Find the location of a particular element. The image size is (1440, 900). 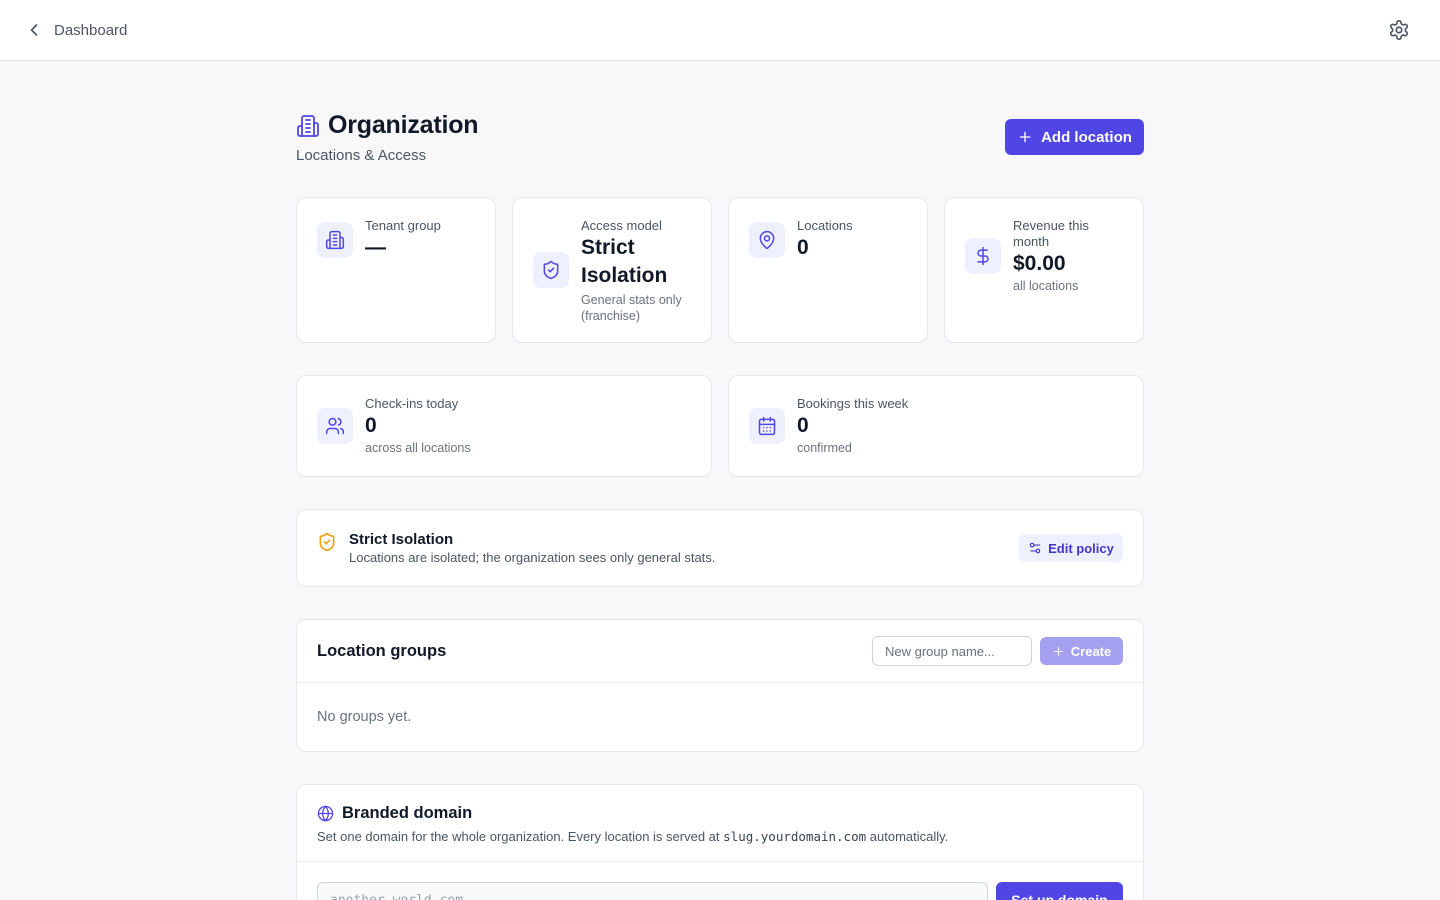

stat-sub: General stats only (franchise) is located at coordinates (631, 308).